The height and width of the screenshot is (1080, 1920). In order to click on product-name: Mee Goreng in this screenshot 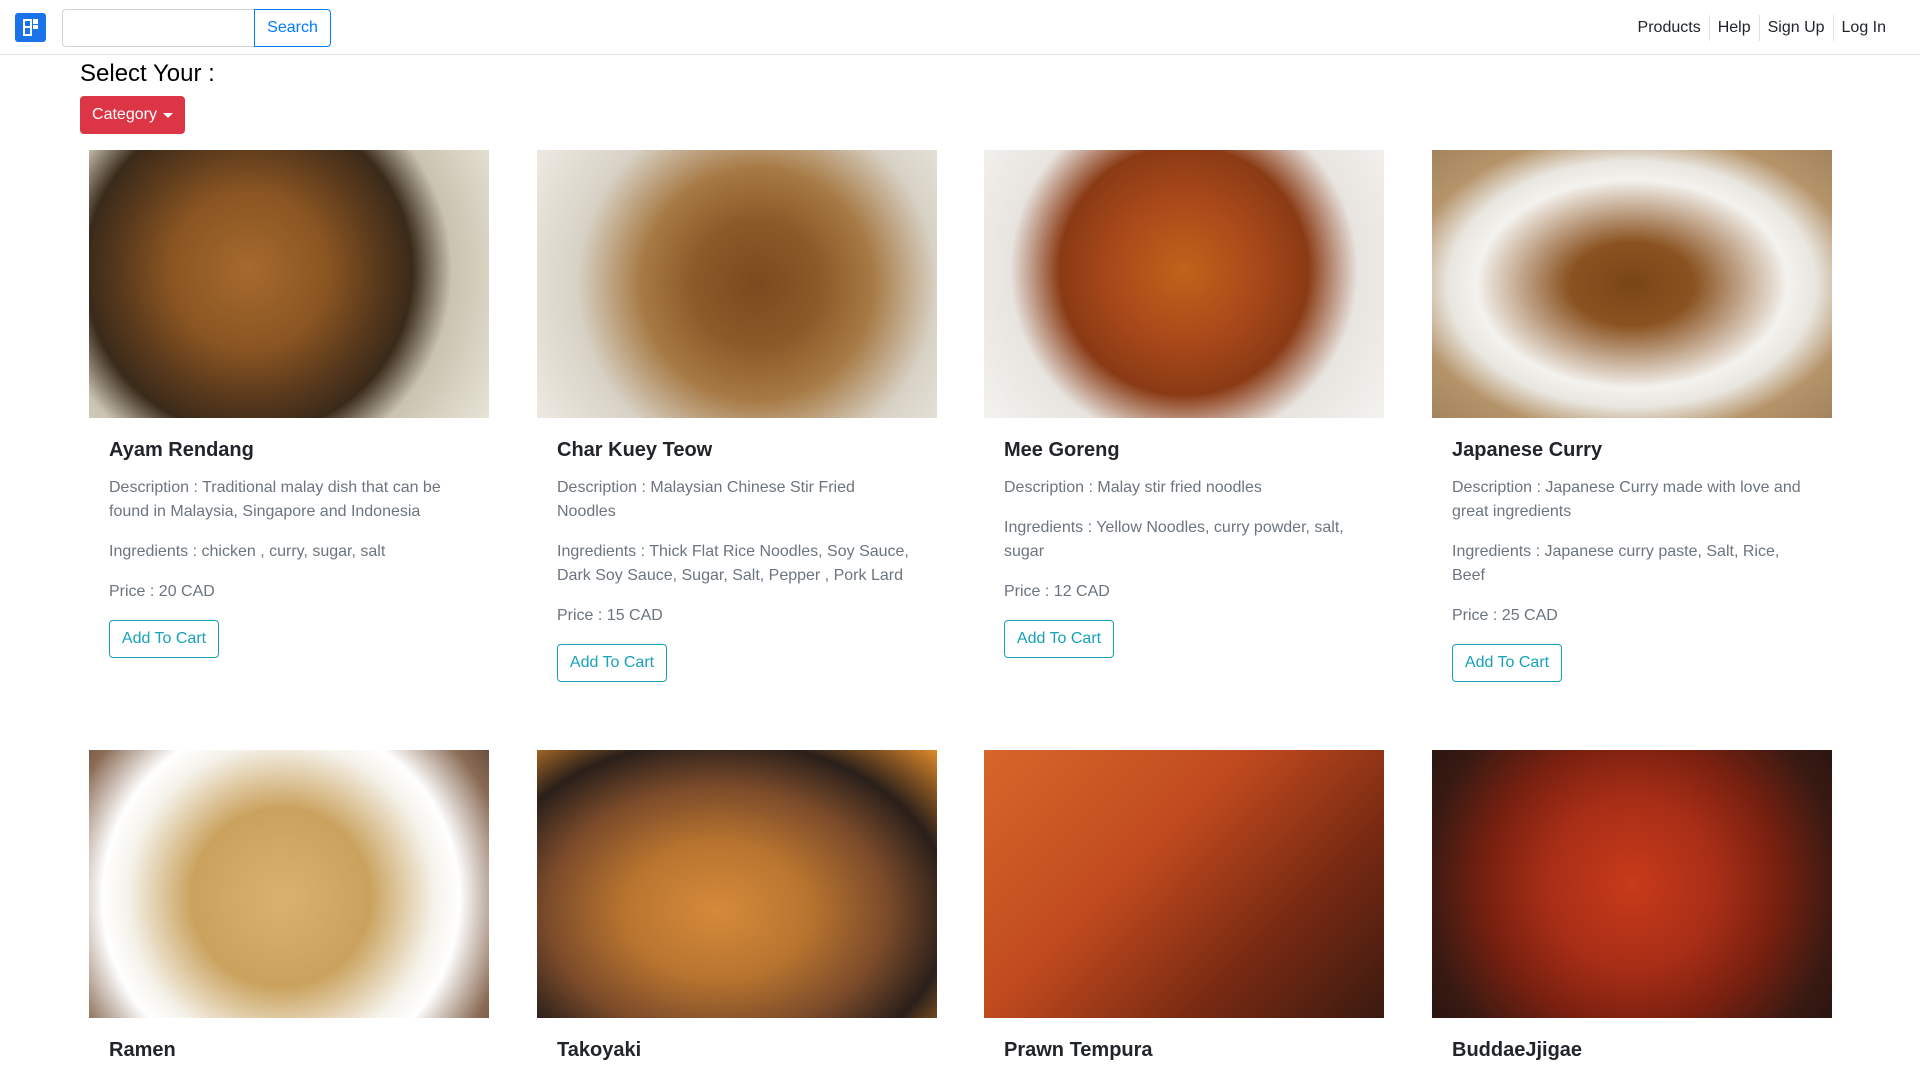, I will do `click(1062, 450)`.